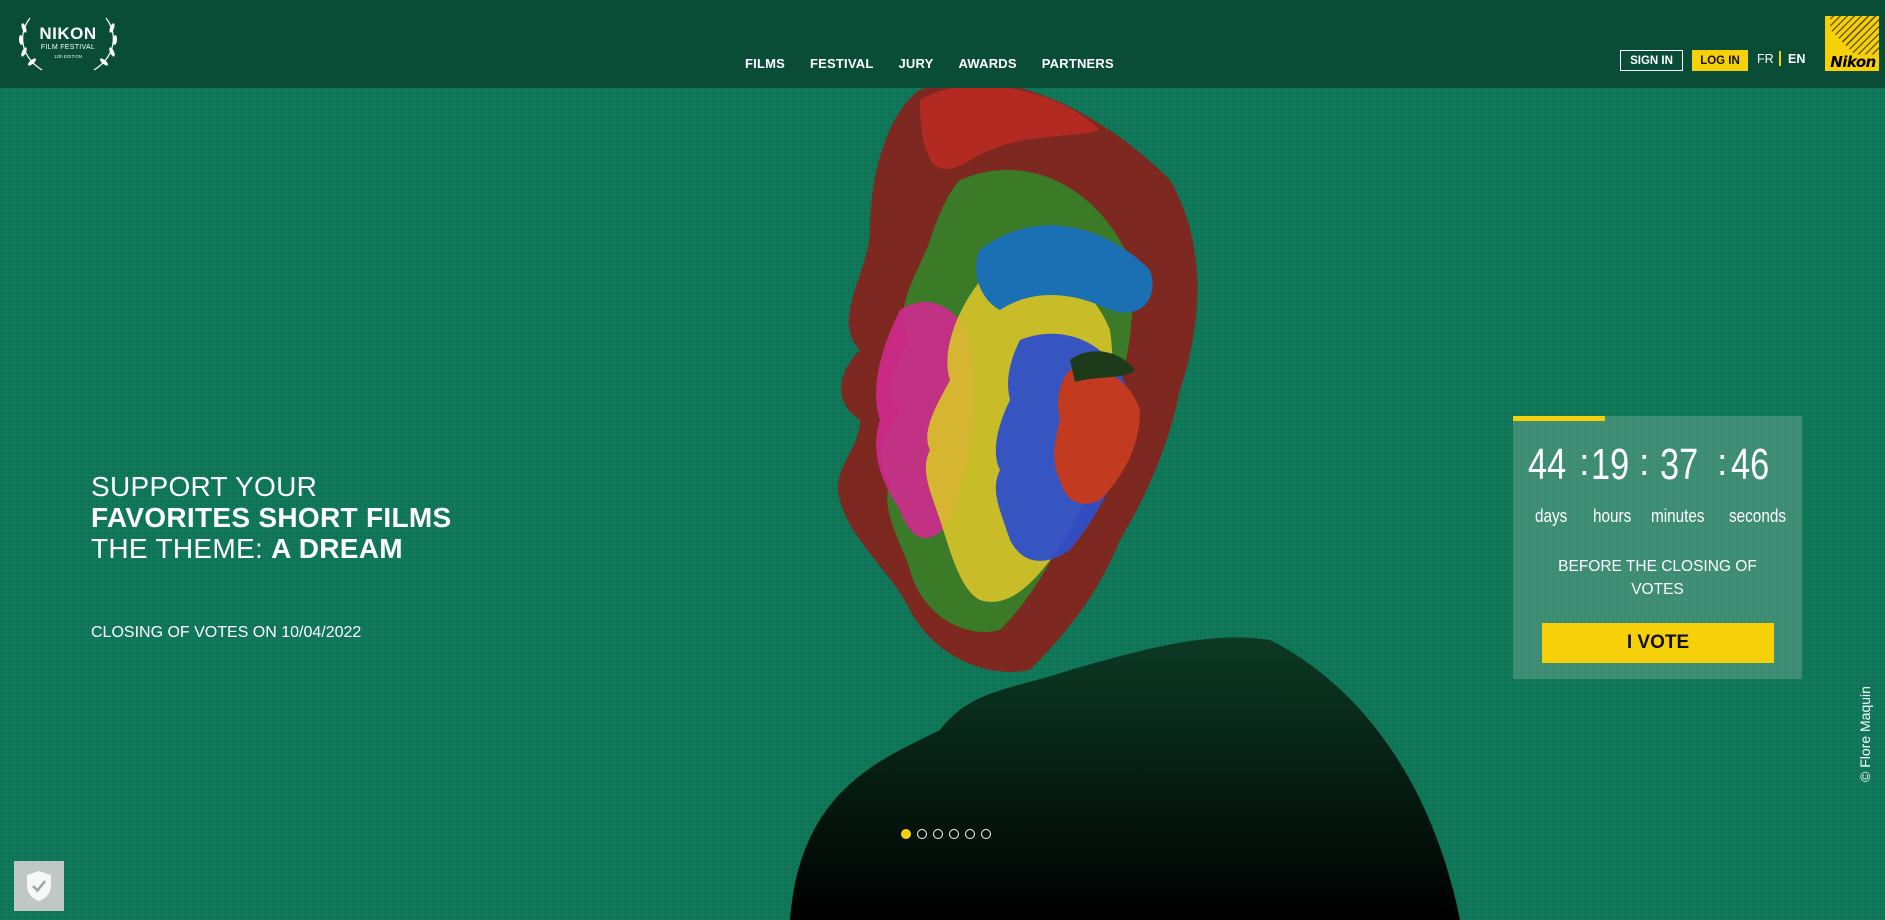 This screenshot has height=920, width=1885. I want to click on nav-awards: AWARDS, so click(987, 63).